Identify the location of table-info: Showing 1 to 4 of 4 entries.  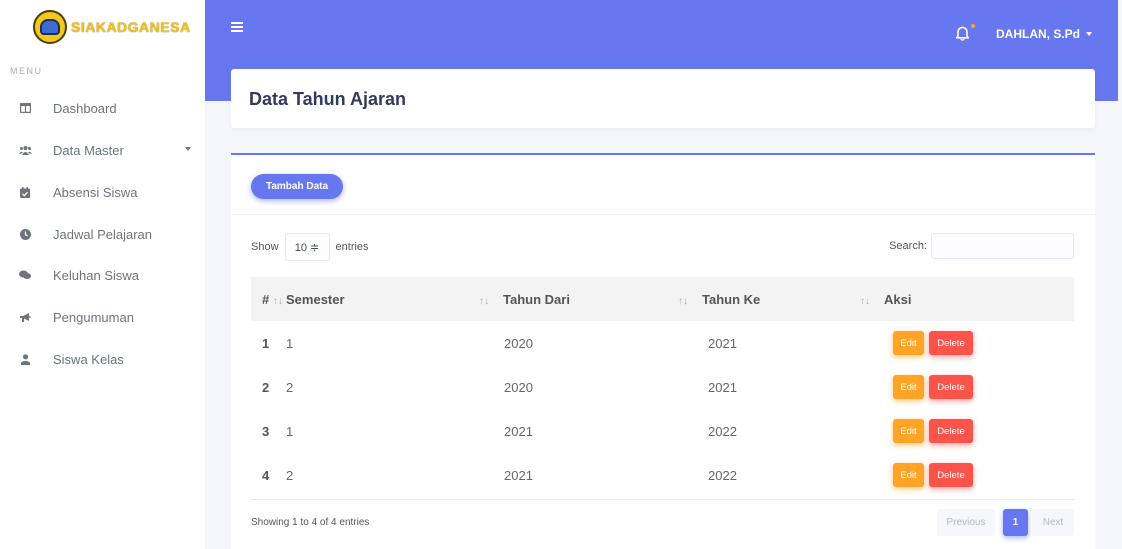
(310, 522).